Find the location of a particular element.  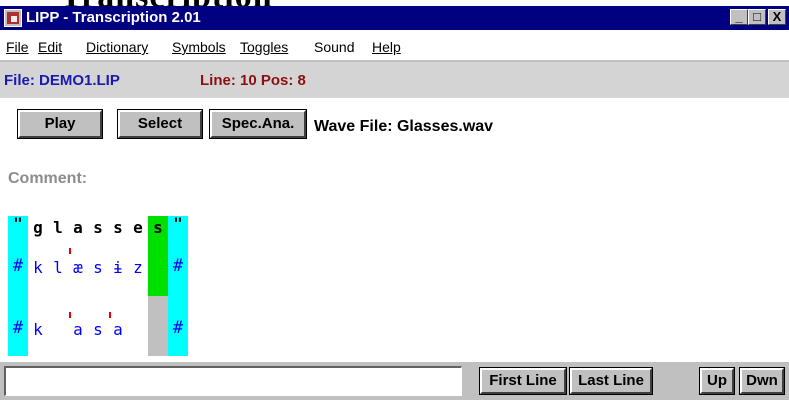

phoneme-cell: æ is located at coordinates (78, 267).